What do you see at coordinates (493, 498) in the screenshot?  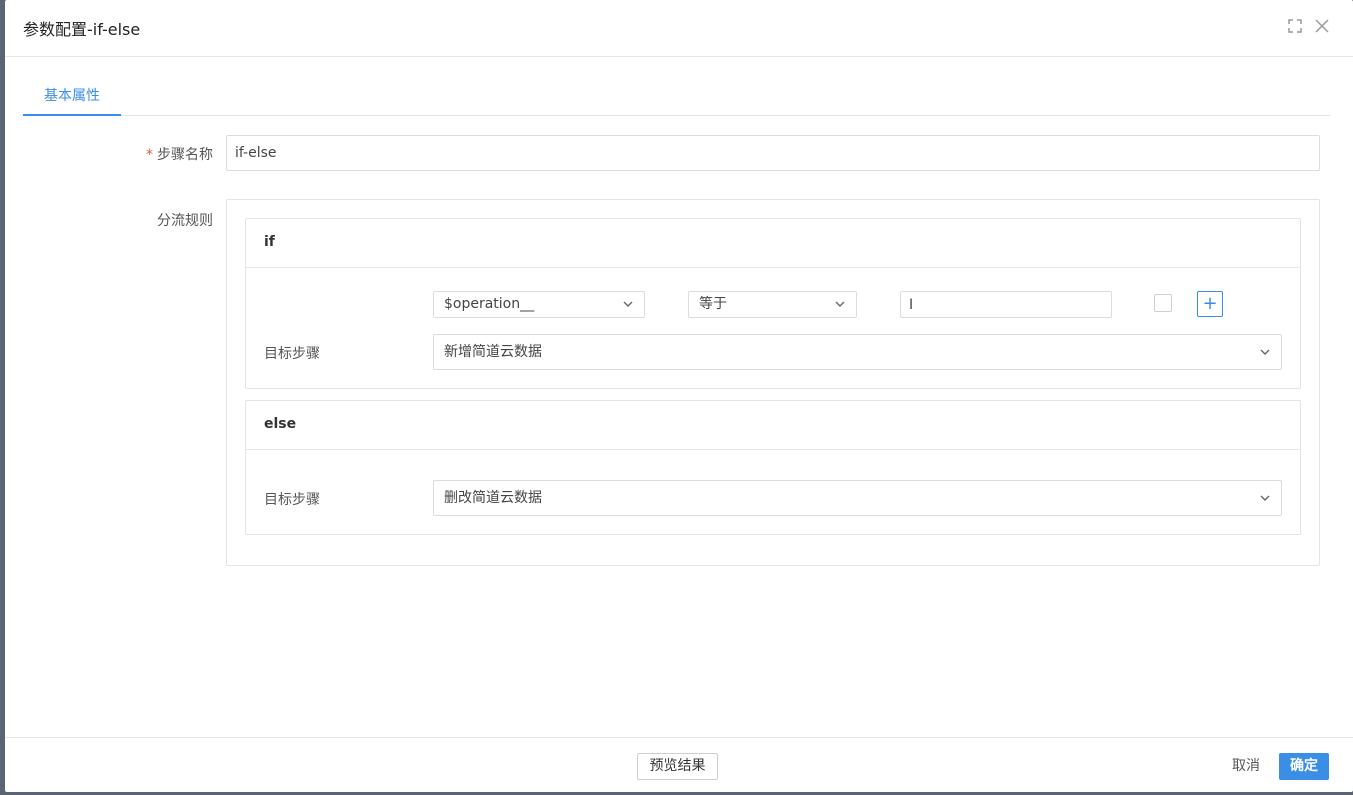 I see `else-target-step-value: 删改简道云数据` at bounding box center [493, 498].